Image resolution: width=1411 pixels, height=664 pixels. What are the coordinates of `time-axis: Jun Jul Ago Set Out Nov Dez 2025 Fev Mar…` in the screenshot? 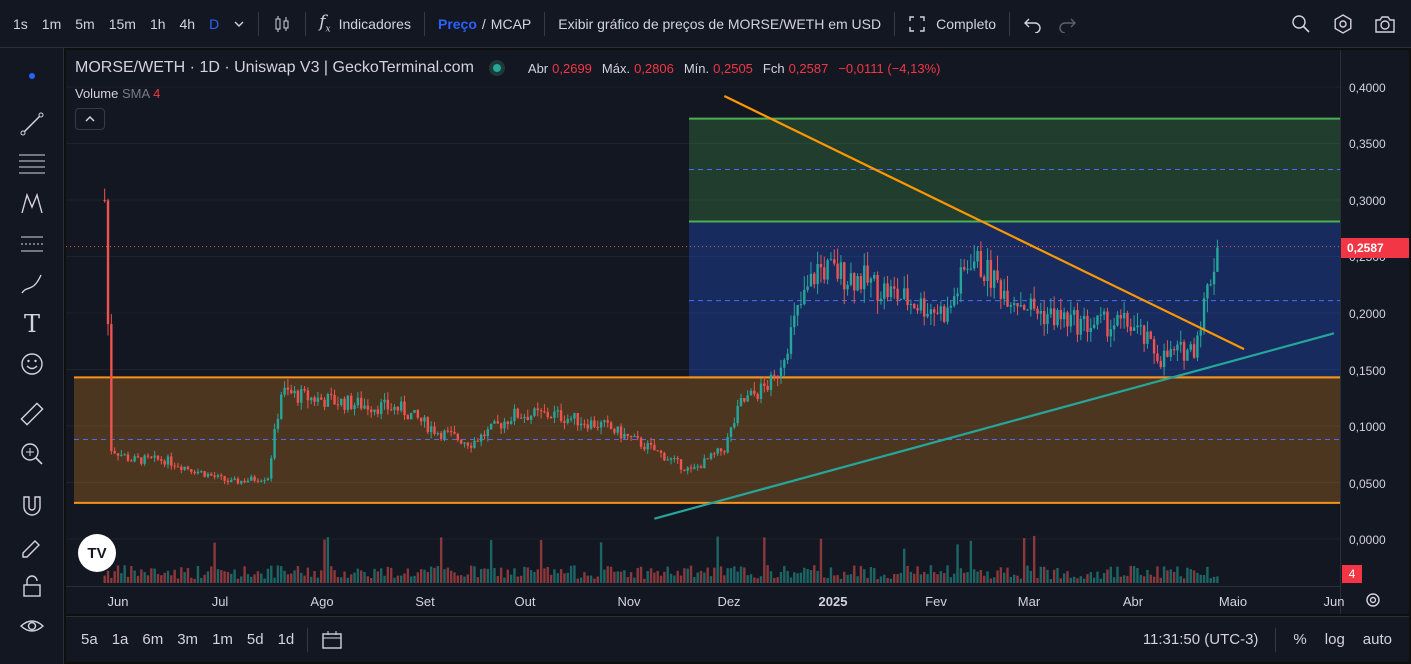 It's located at (705, 600).